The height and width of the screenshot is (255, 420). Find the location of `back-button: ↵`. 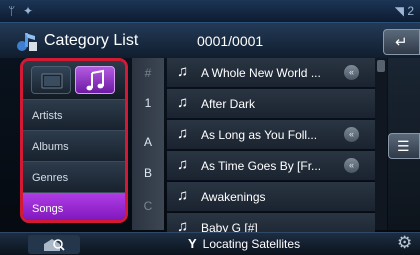

back-button: ↵ is located at coordinates (401, 42).